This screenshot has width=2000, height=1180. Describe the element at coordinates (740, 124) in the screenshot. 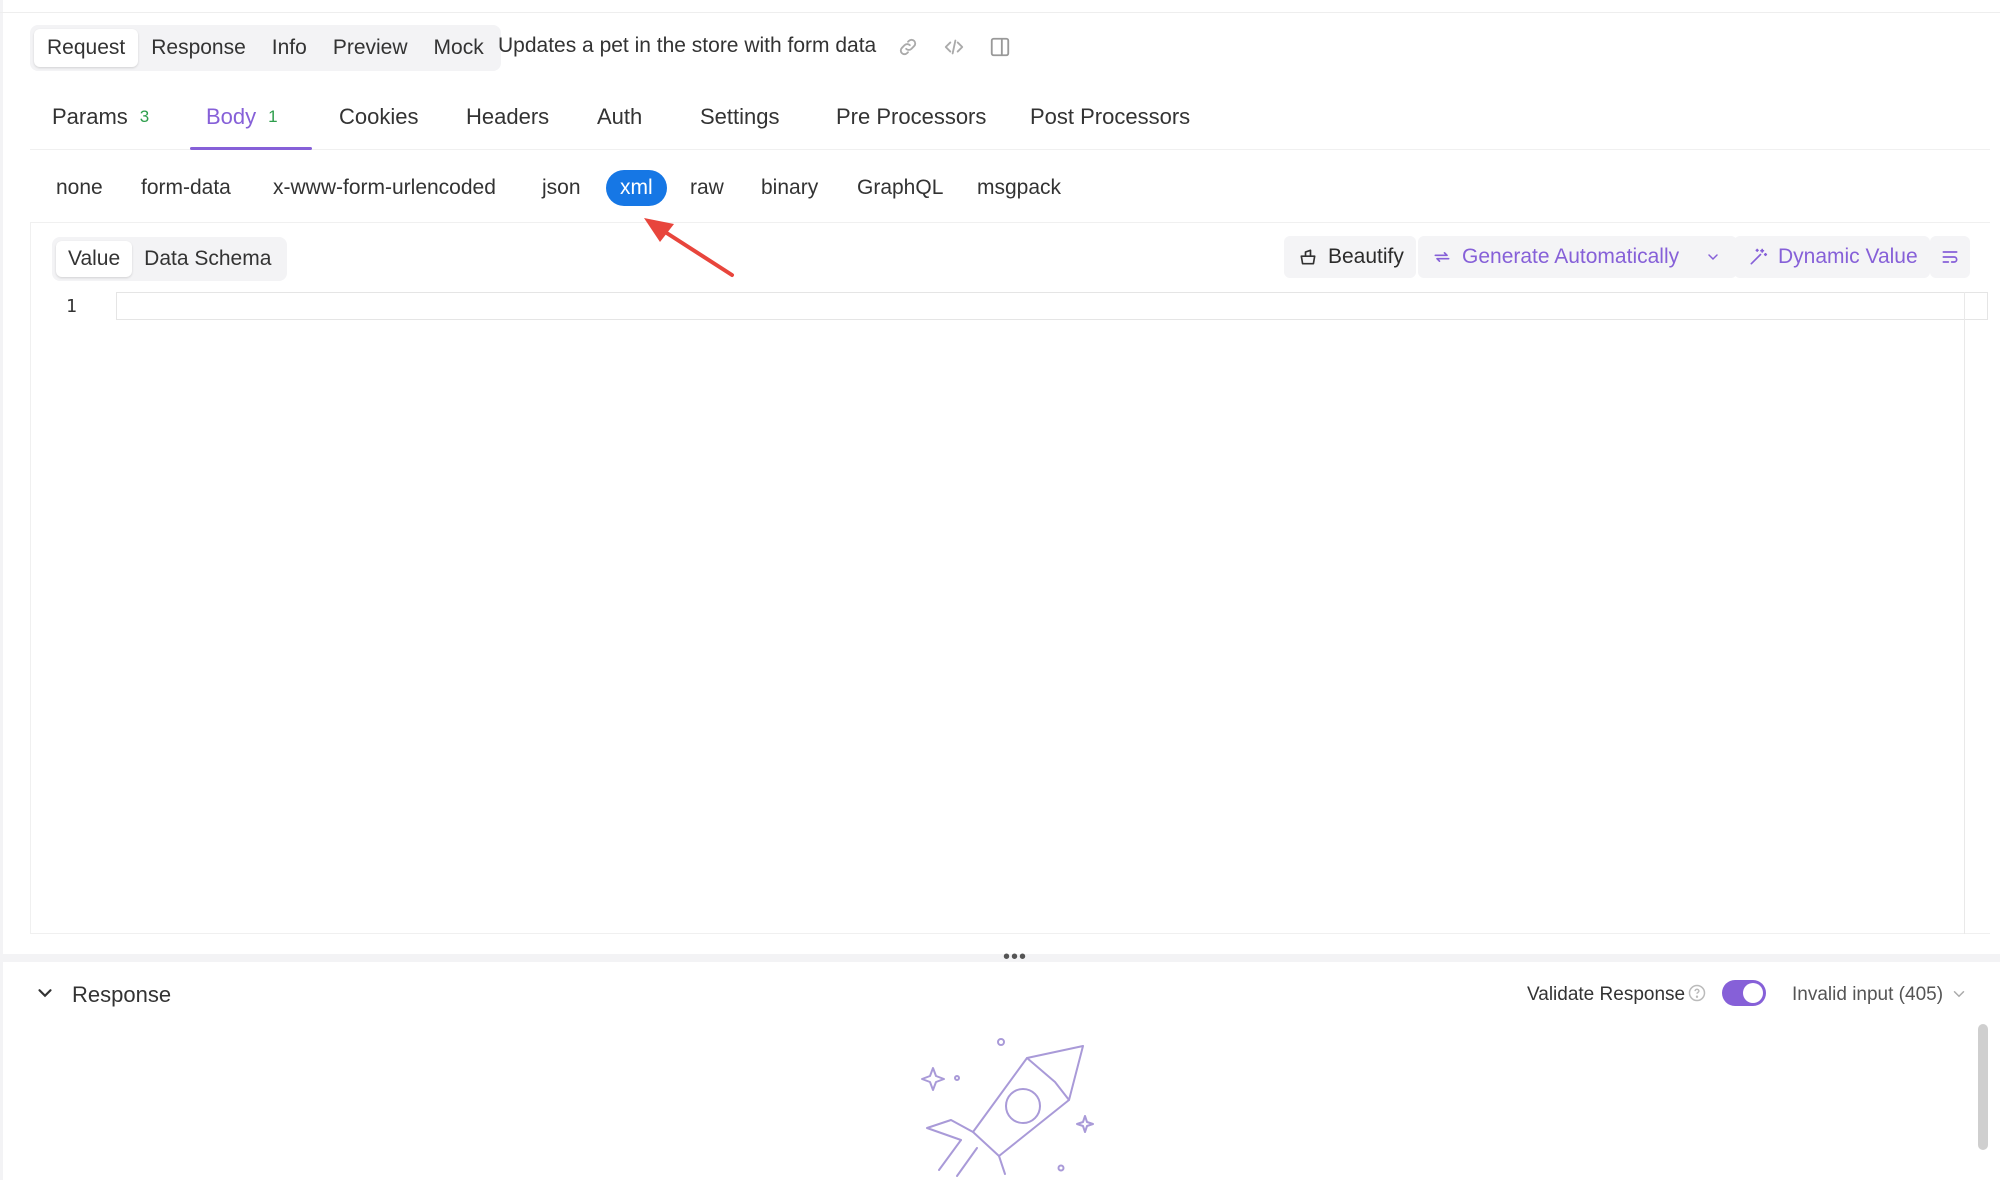

I see `tab-settings: Settings` at that location.